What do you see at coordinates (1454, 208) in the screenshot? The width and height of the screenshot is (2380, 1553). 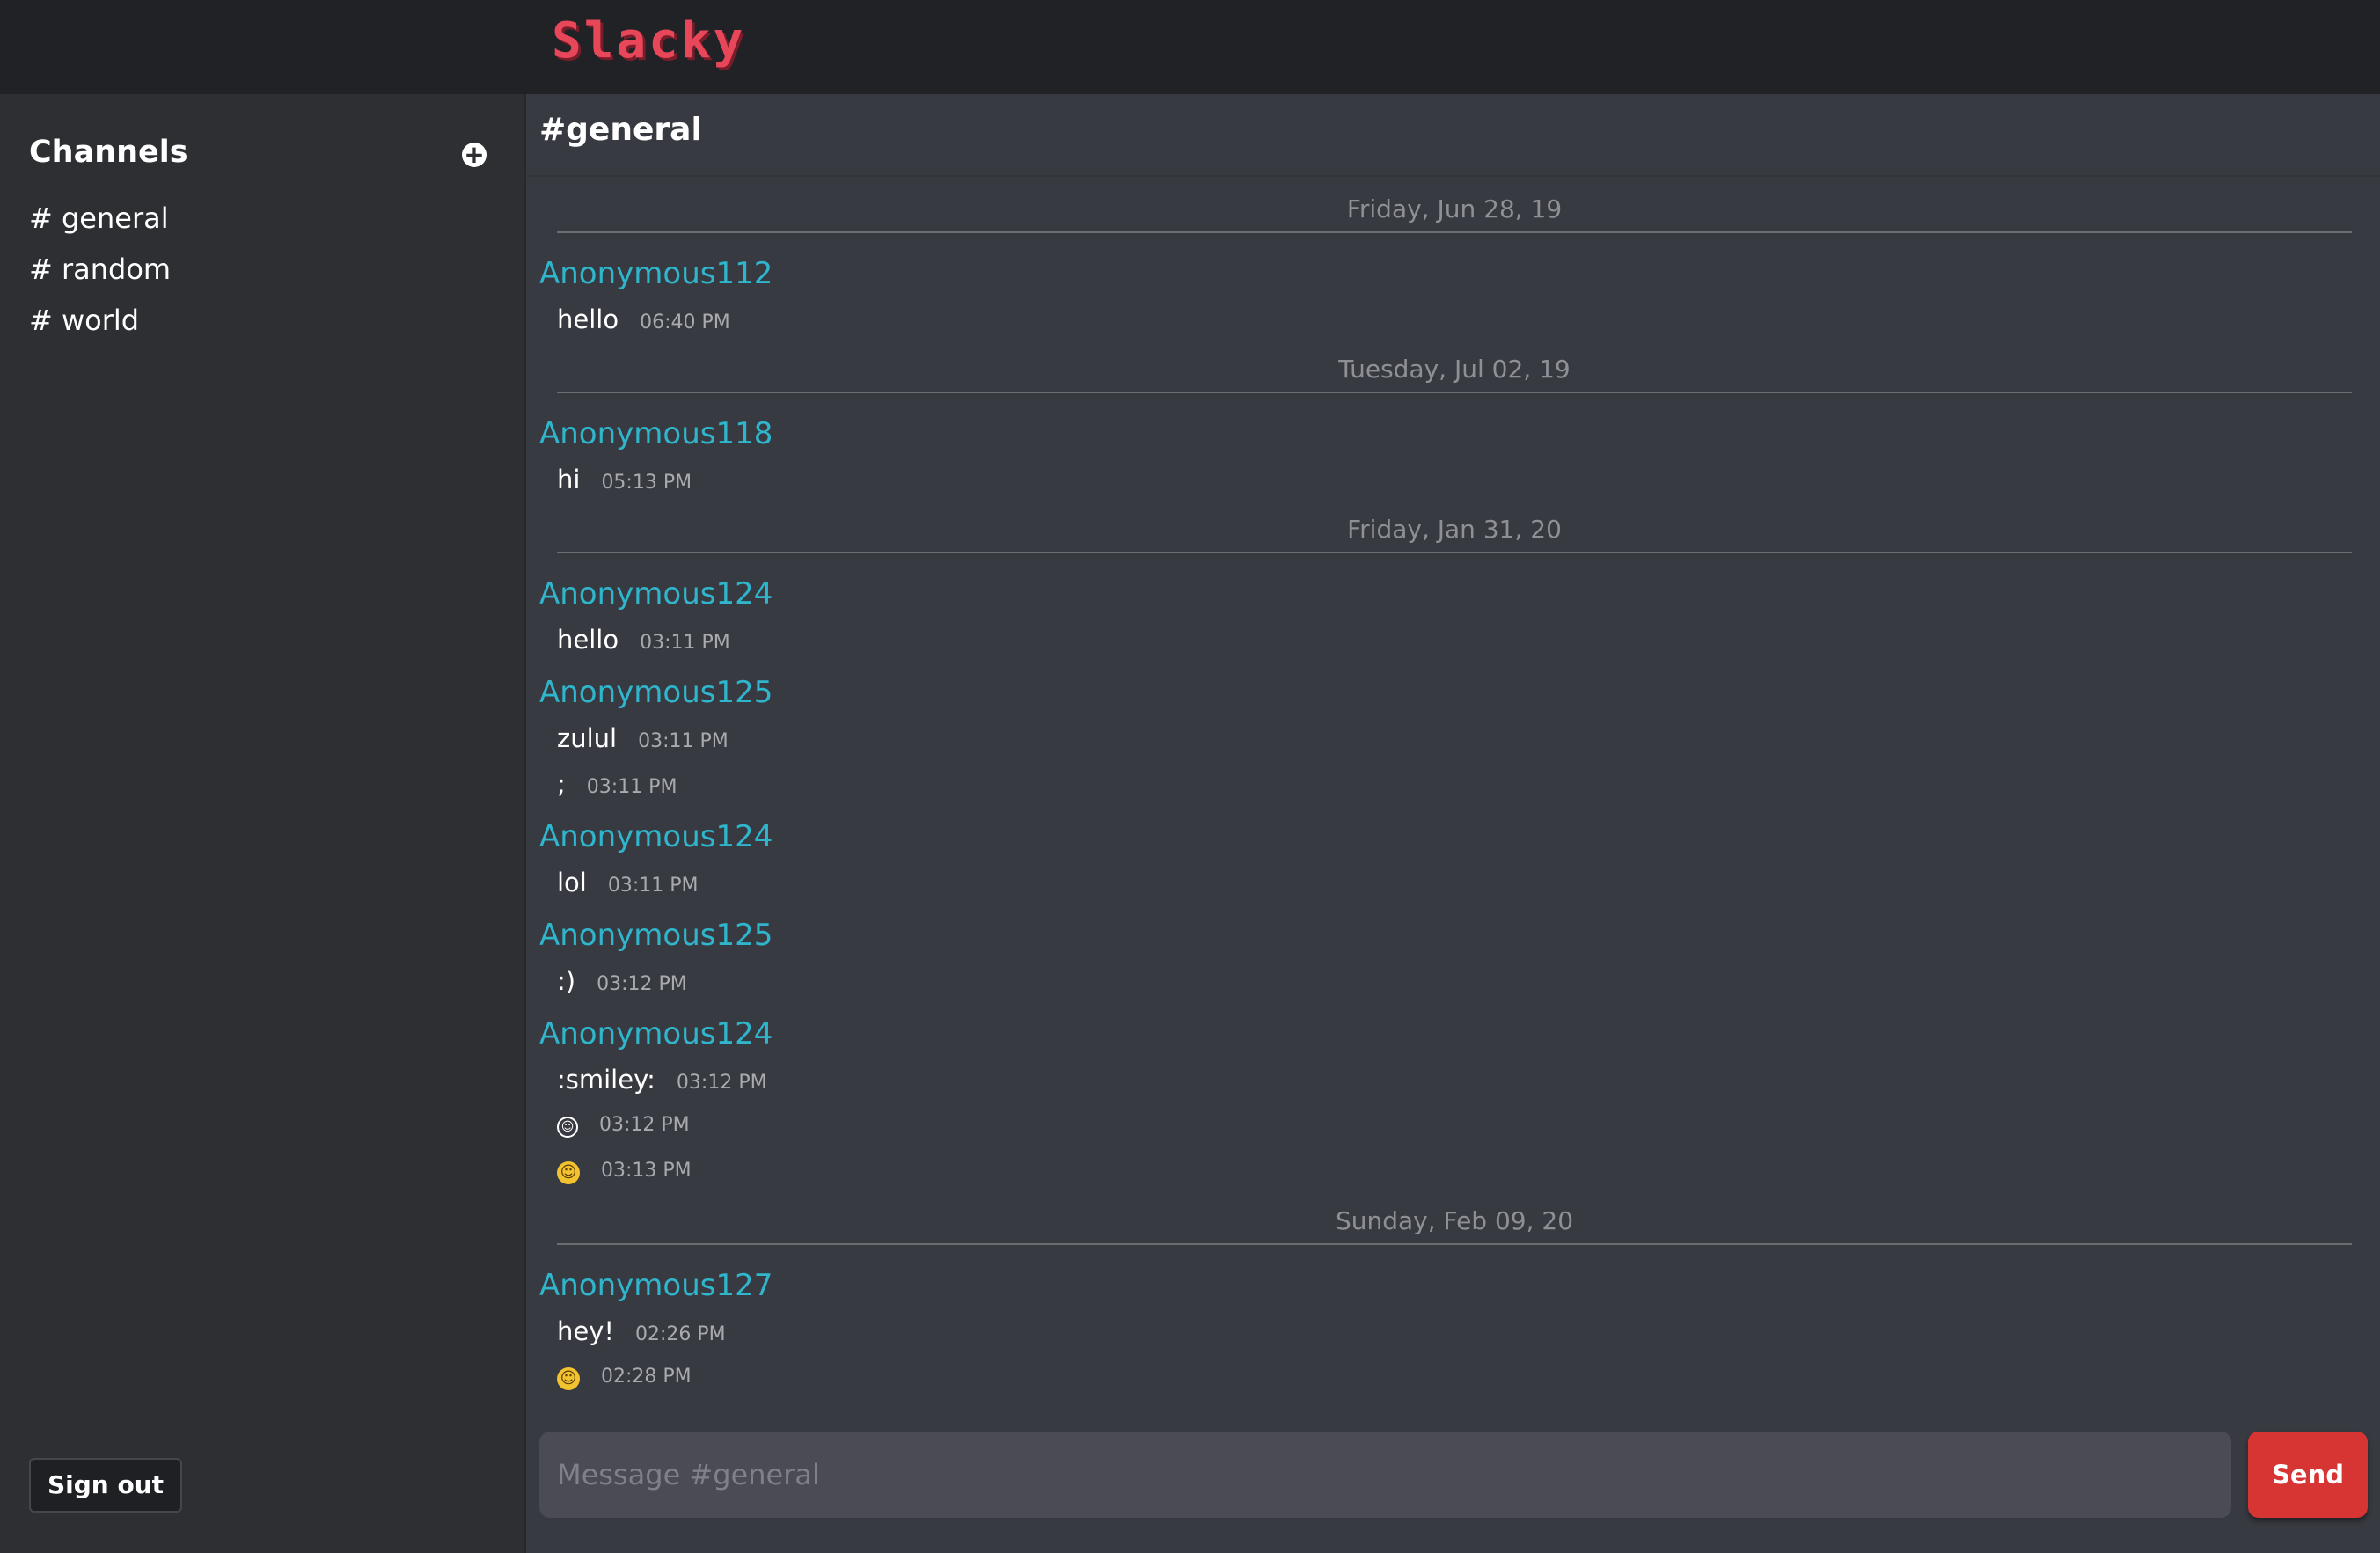 I see `date-label: Friday, Jun 28, 19` at bounding box center [1454, 208].